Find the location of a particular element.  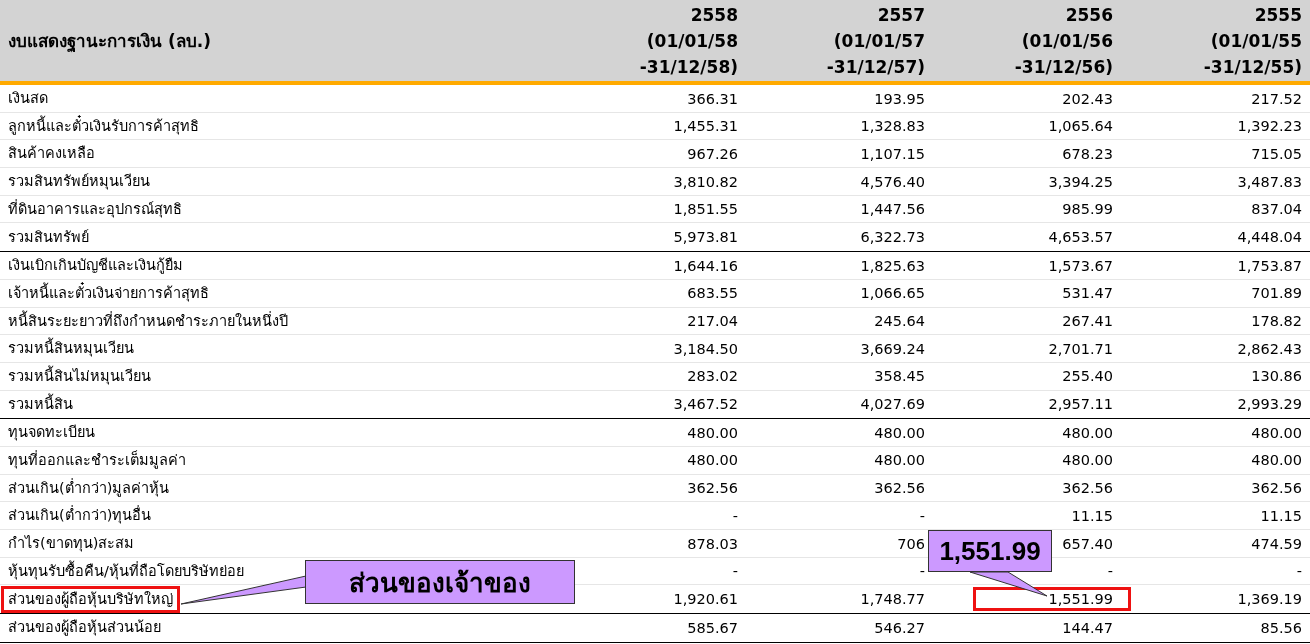

table-cell-text: 1,107.15 is located at coordinates (892, 154).